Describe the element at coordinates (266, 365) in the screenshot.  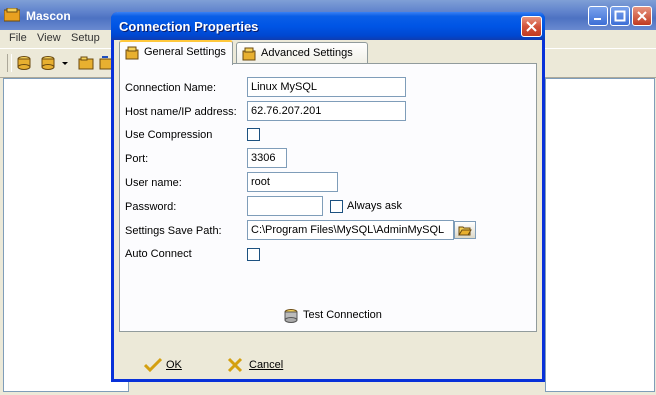
I see `cancel-label: Cancel` at that location.